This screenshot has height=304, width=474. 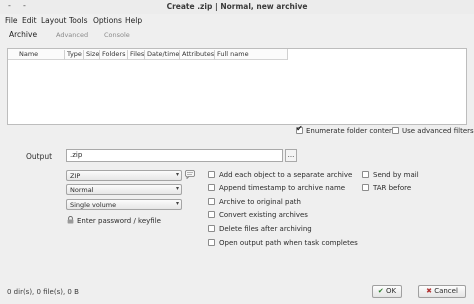 I want to click on column-folders: Folders, so click(x=112, y=55).